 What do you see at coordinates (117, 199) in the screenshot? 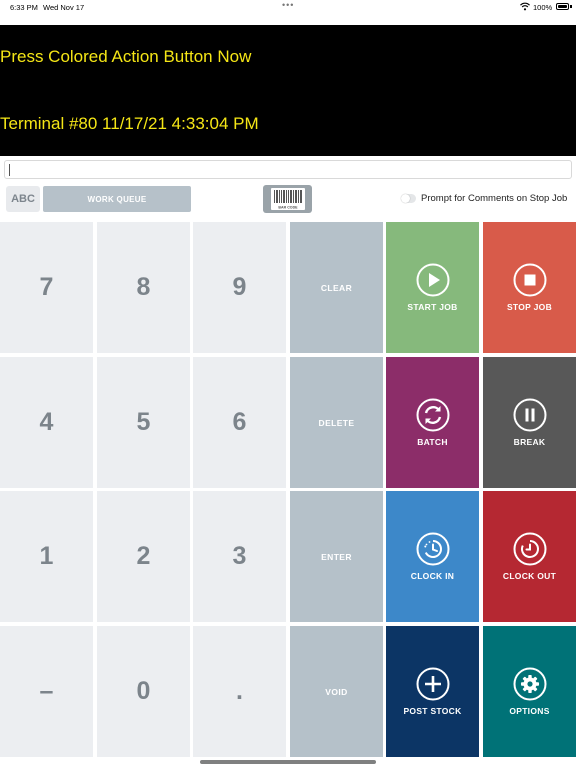
I see `work-queue-button: WORK QUEUE` at bounding box center [117, 199].